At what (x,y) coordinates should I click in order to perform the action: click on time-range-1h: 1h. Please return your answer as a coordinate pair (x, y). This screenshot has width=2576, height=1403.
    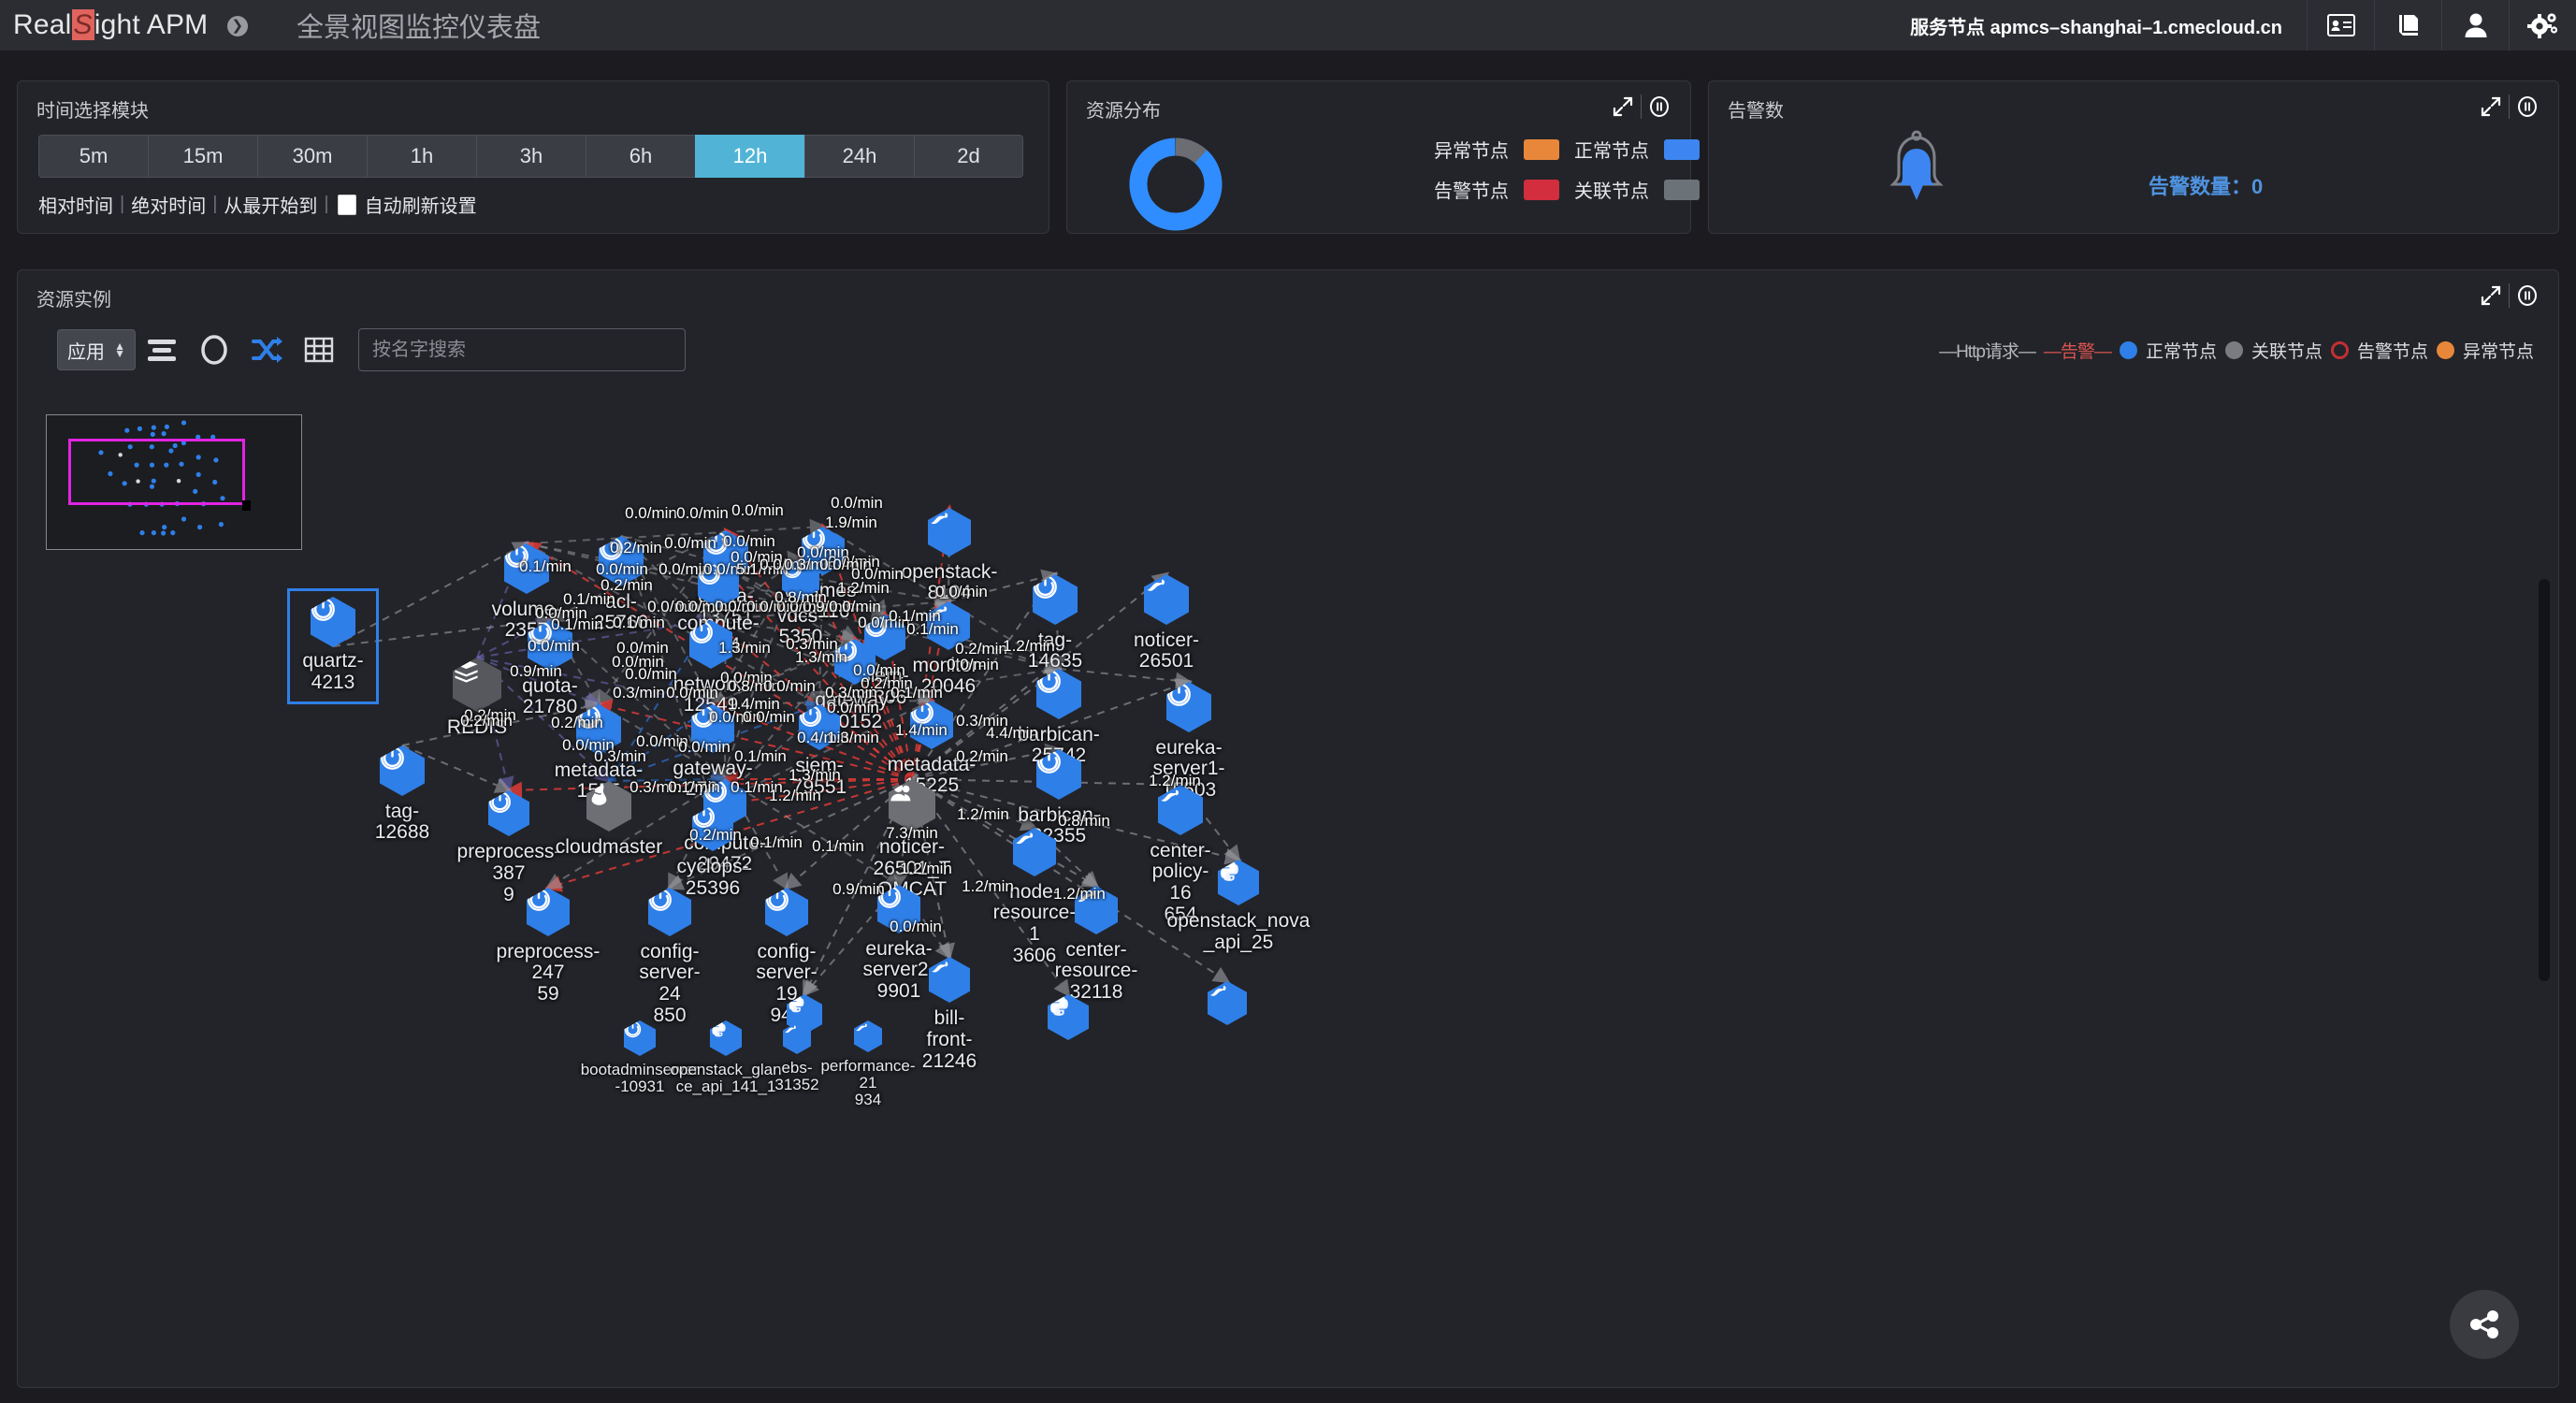
    Looking at the image, I should click on (421, 156).